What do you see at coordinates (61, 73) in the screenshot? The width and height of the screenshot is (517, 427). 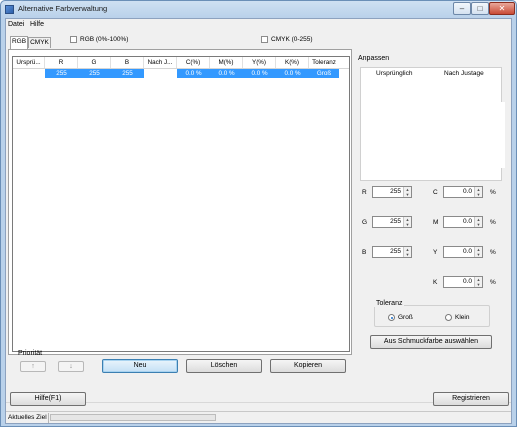 I see `cell-r: 255` at bounding box center [61, 73].